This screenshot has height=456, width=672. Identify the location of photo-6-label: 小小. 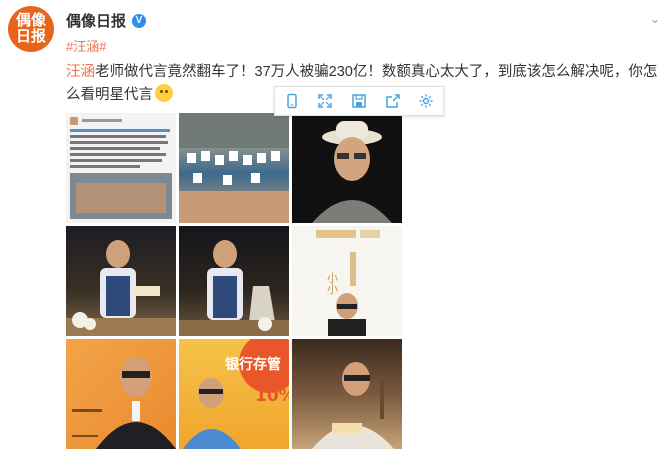
(332, 283).